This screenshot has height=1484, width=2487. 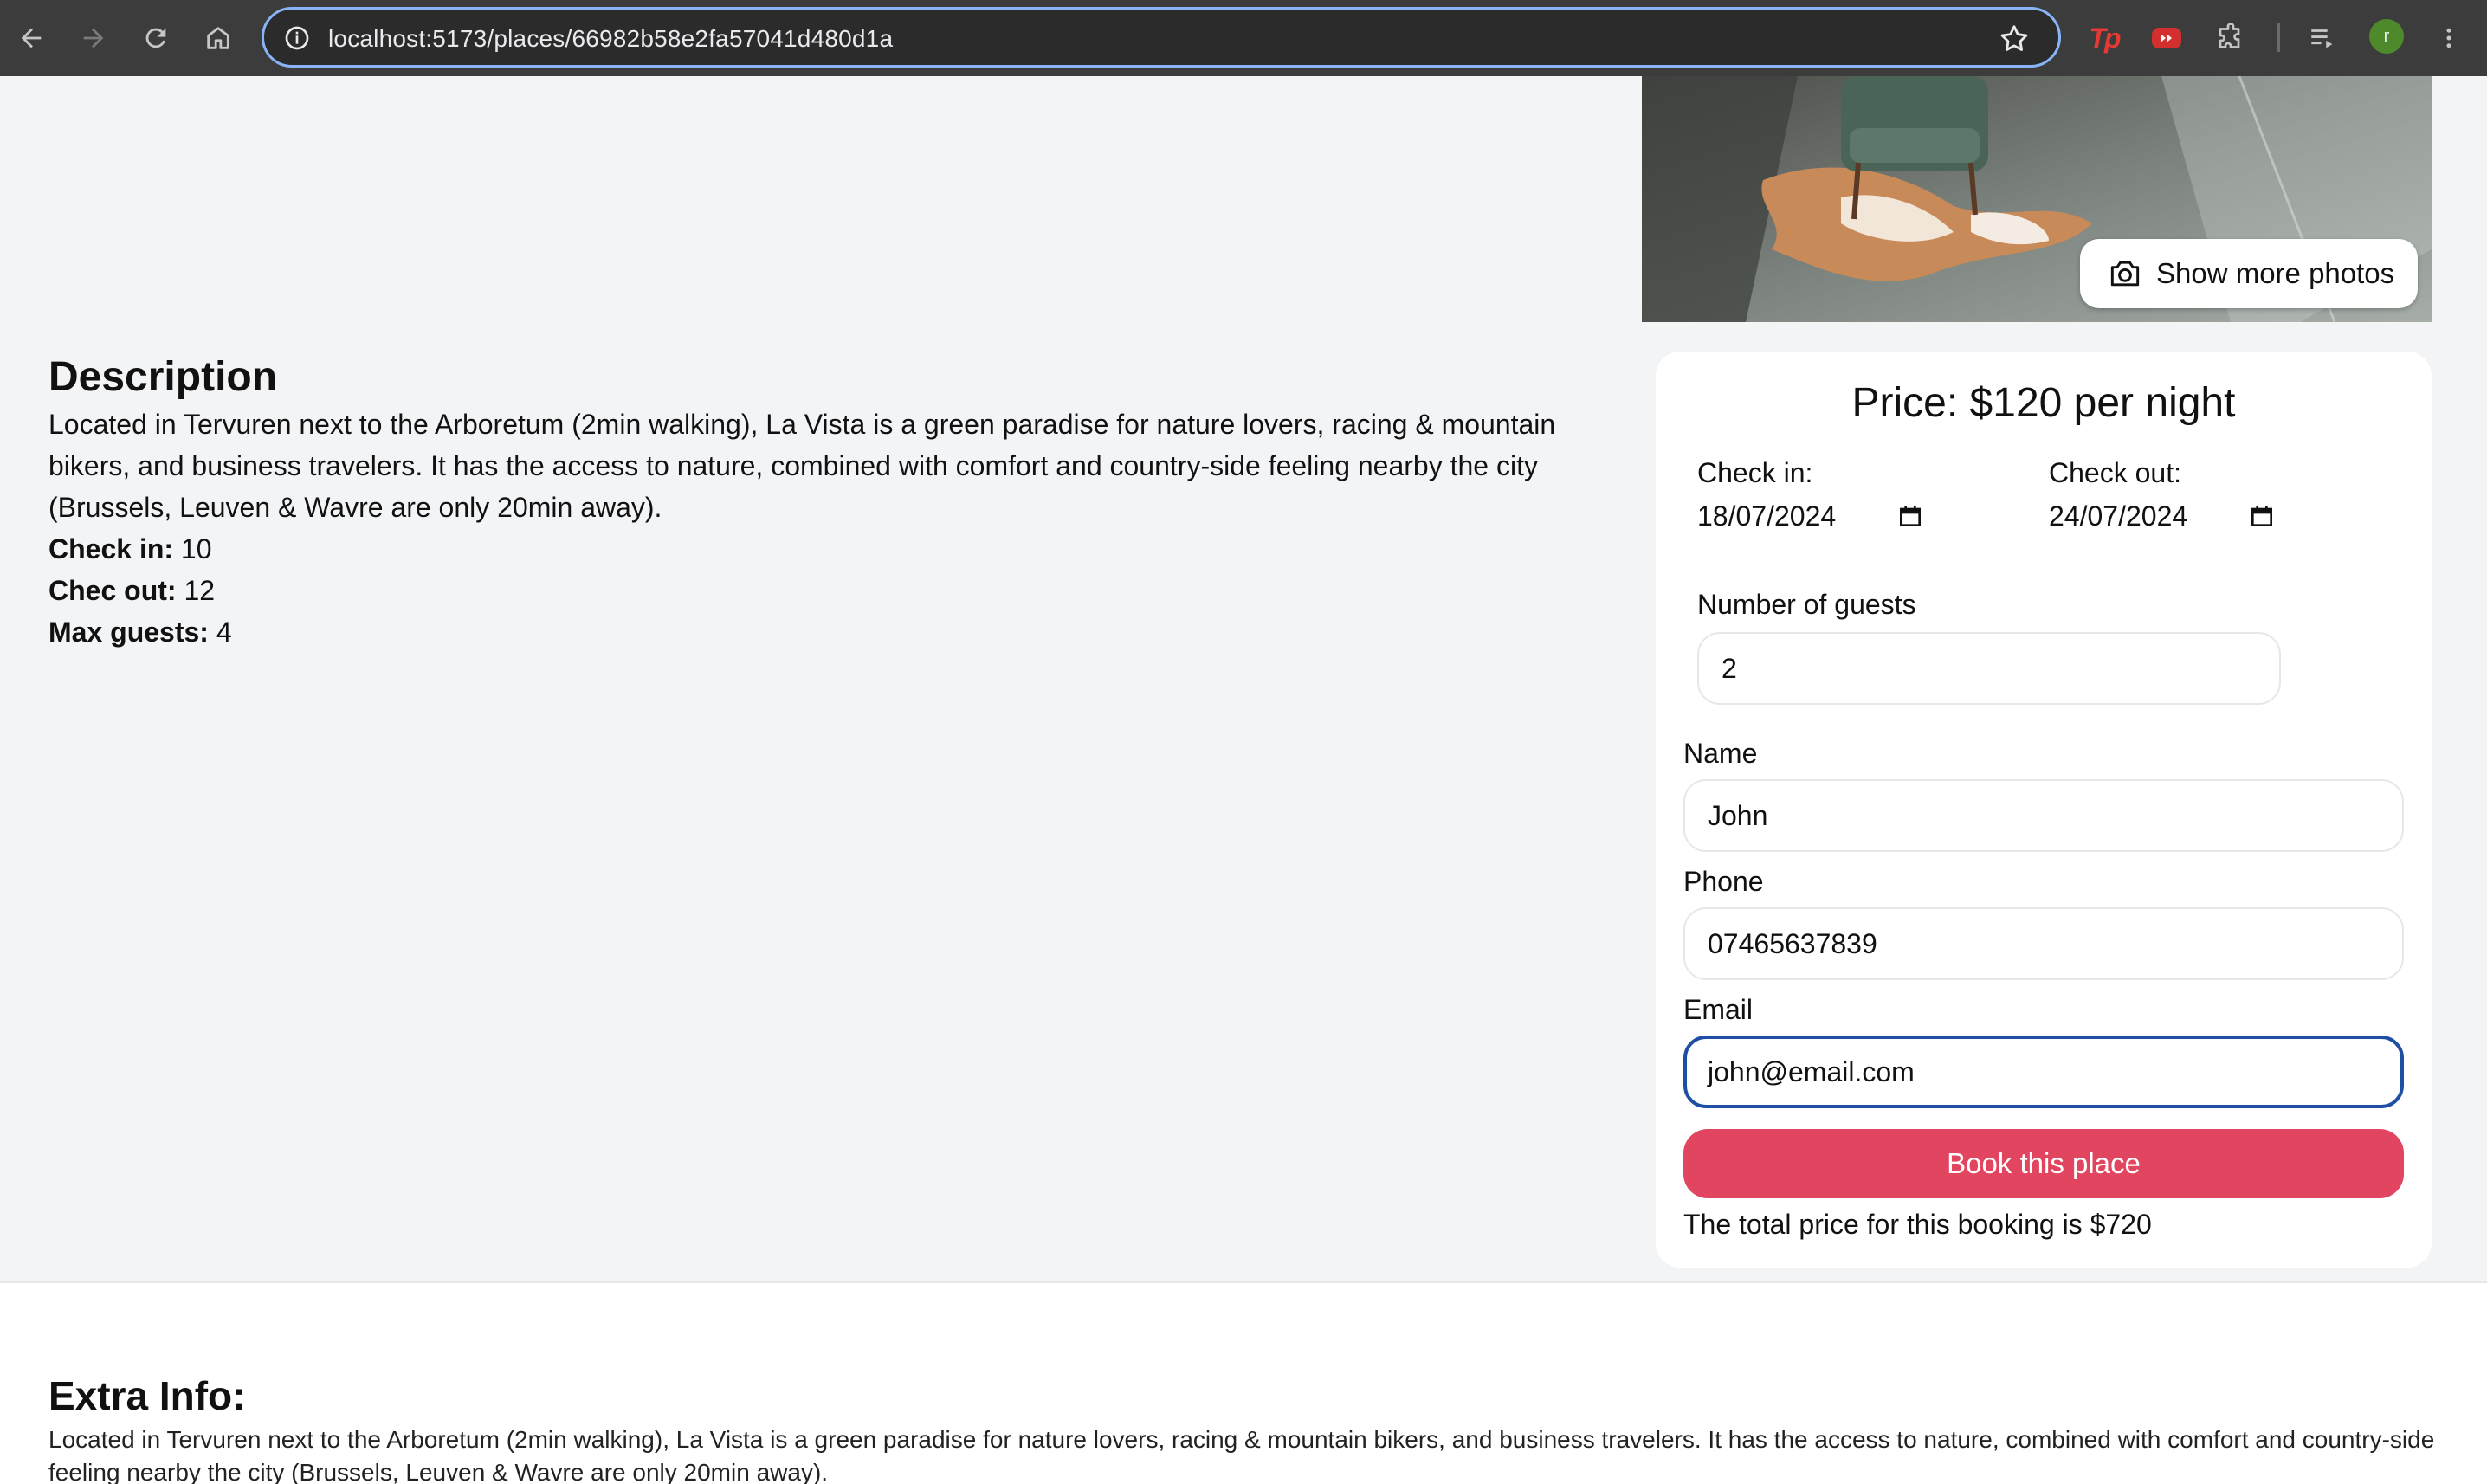 I want to click on forward-button, so click(x=93, y=38).